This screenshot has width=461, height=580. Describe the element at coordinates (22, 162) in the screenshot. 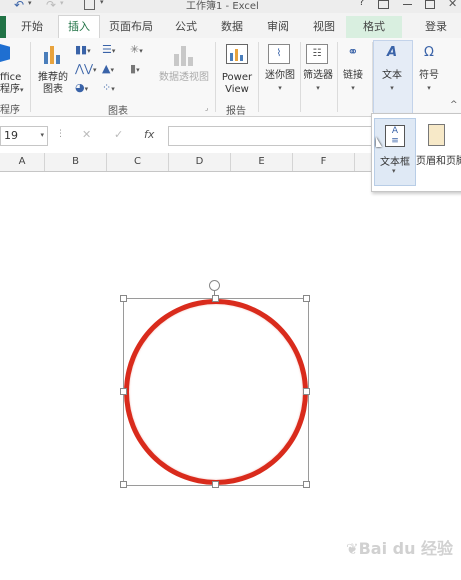

I see `column-header-a: A` at that location.